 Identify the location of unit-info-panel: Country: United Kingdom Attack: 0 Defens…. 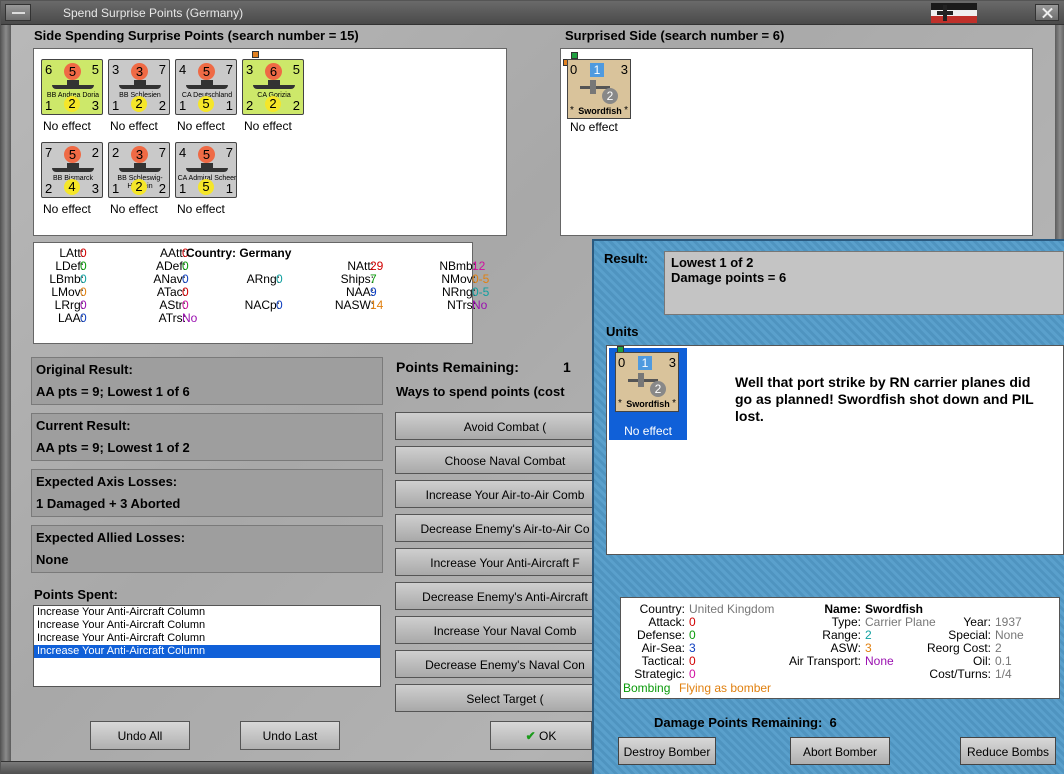
(840, 648).